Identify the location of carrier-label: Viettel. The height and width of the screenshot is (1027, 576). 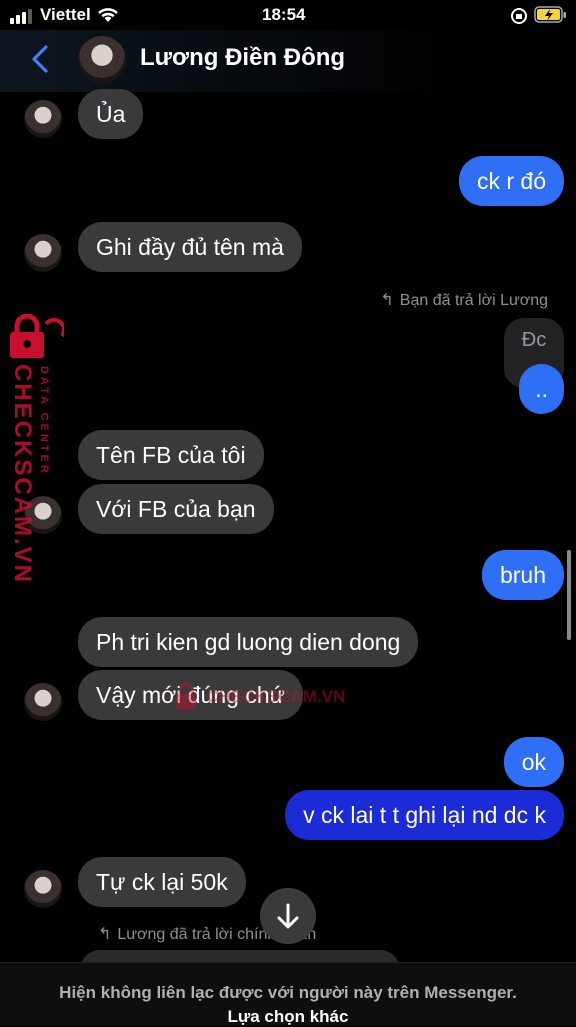
(65, 14).